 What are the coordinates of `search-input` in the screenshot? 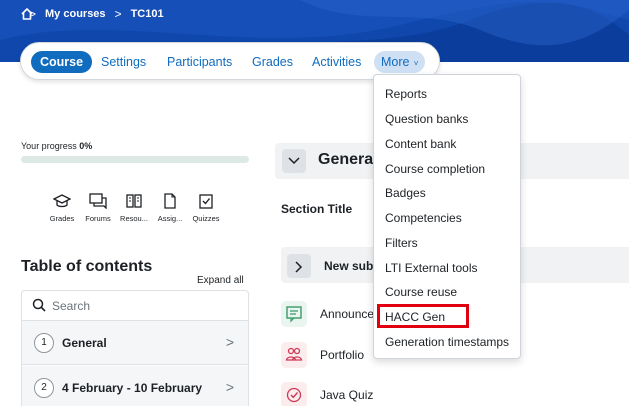 It's located at (142, 306).